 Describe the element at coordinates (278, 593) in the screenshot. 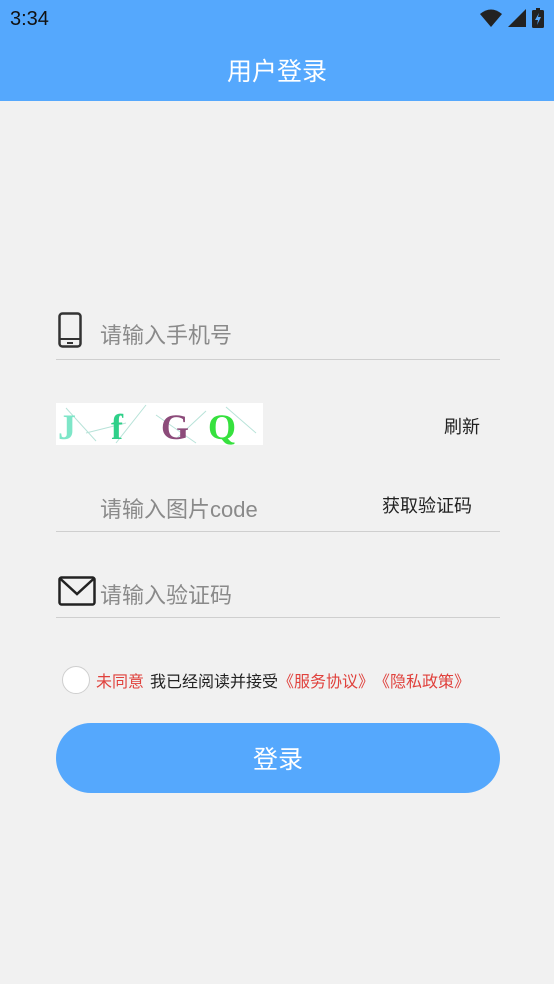

I see `sms-code-field: 请输入验证码` at that location.